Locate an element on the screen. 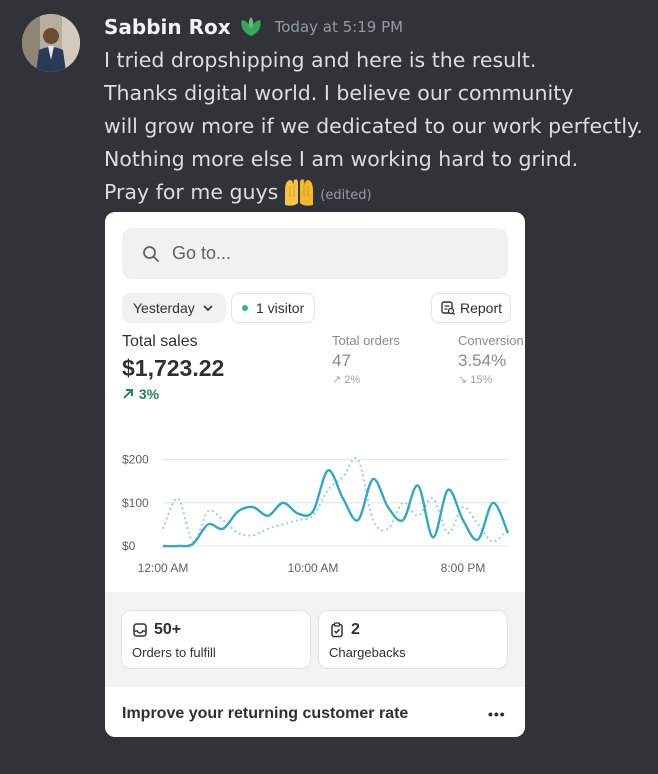  search-icon is located at coordinates (151, 253).